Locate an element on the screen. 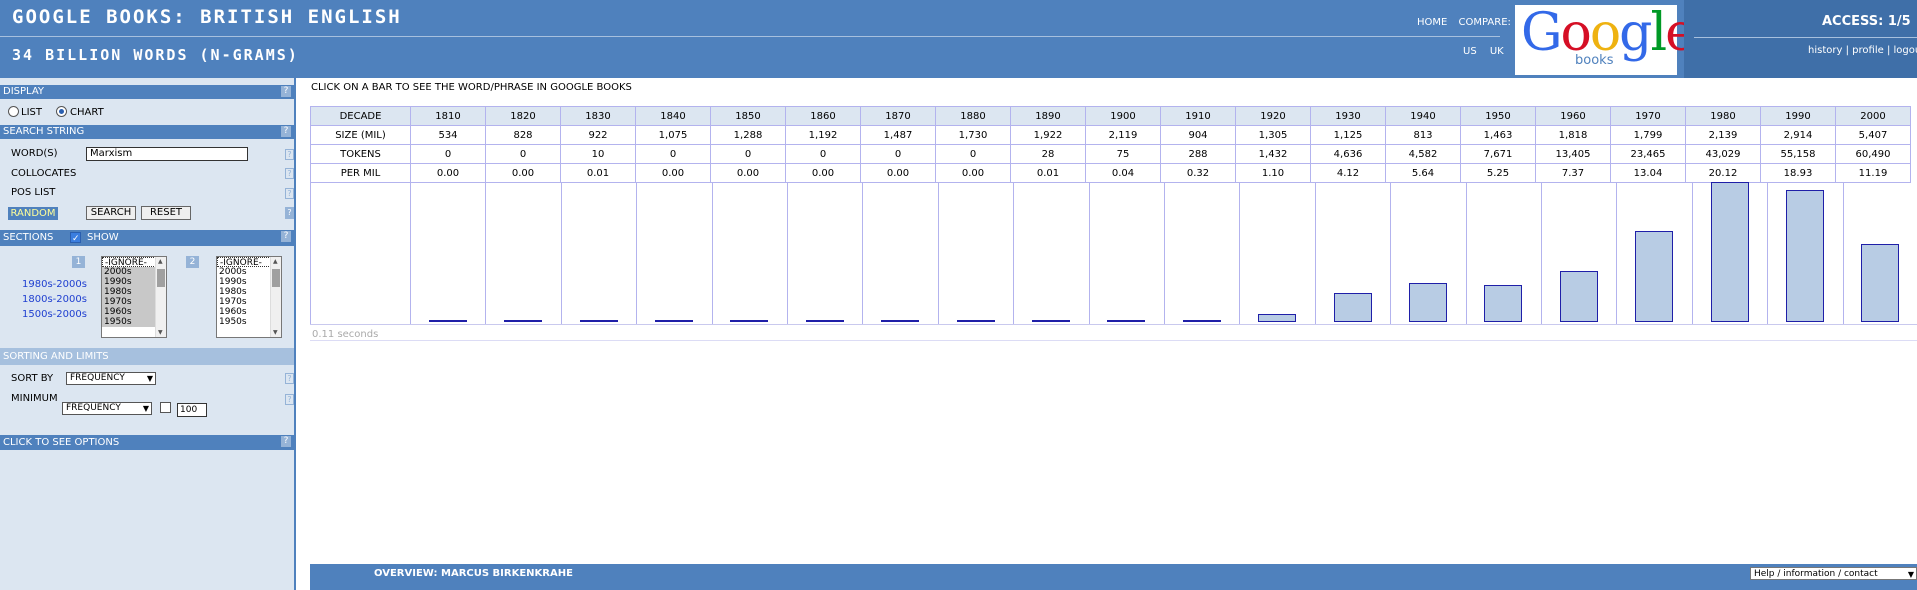 The image size is (1917, 590). chart-bar-2000 is located at coordinates (1880, 283).